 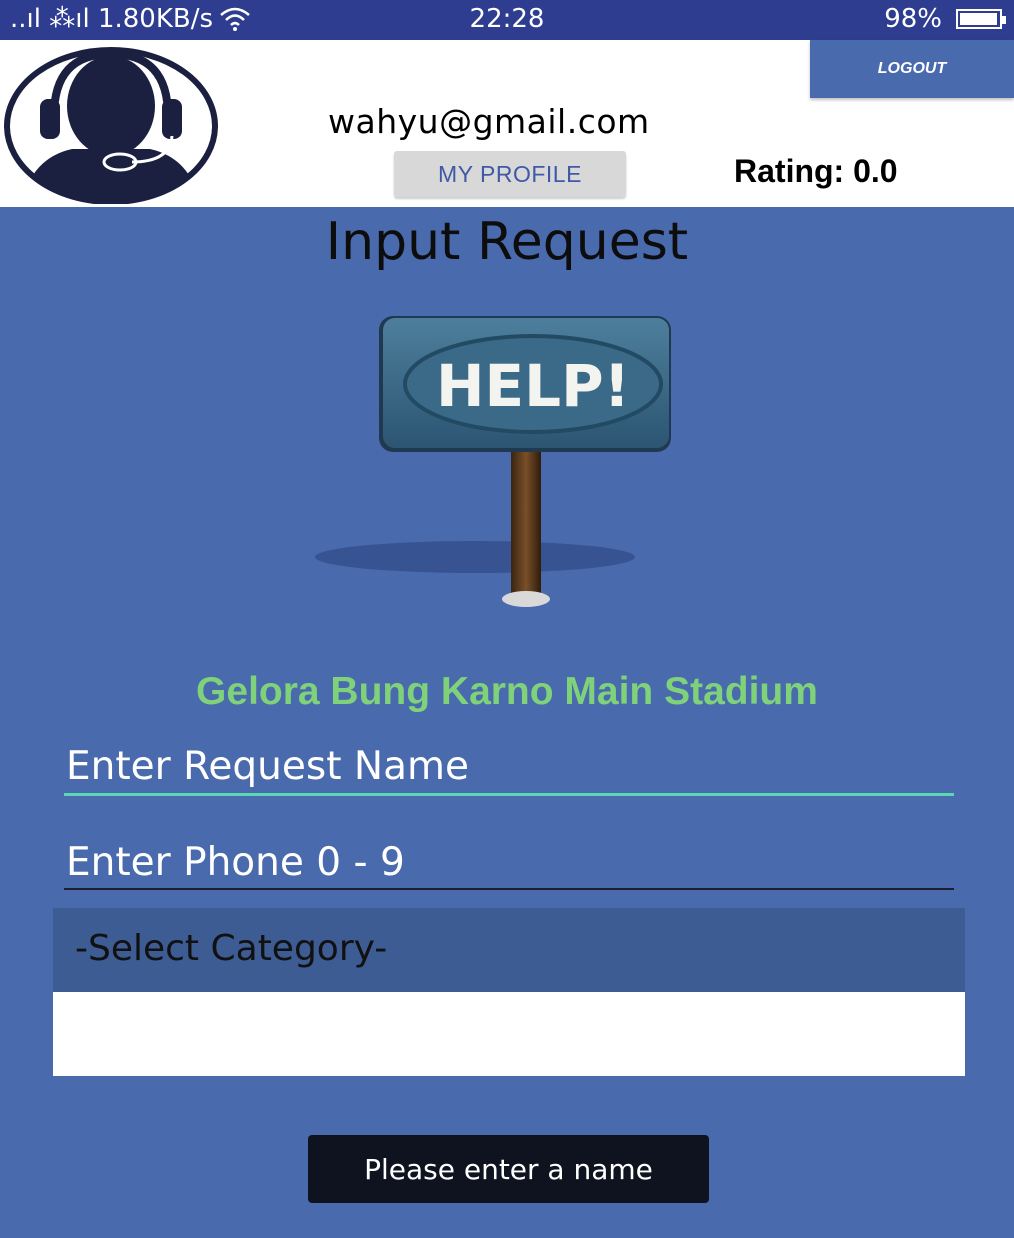 What do you see at coordinates (493, 461) in the screenshot?
I see `help-sign-image: HELP!` at bounding box center [493, 461].